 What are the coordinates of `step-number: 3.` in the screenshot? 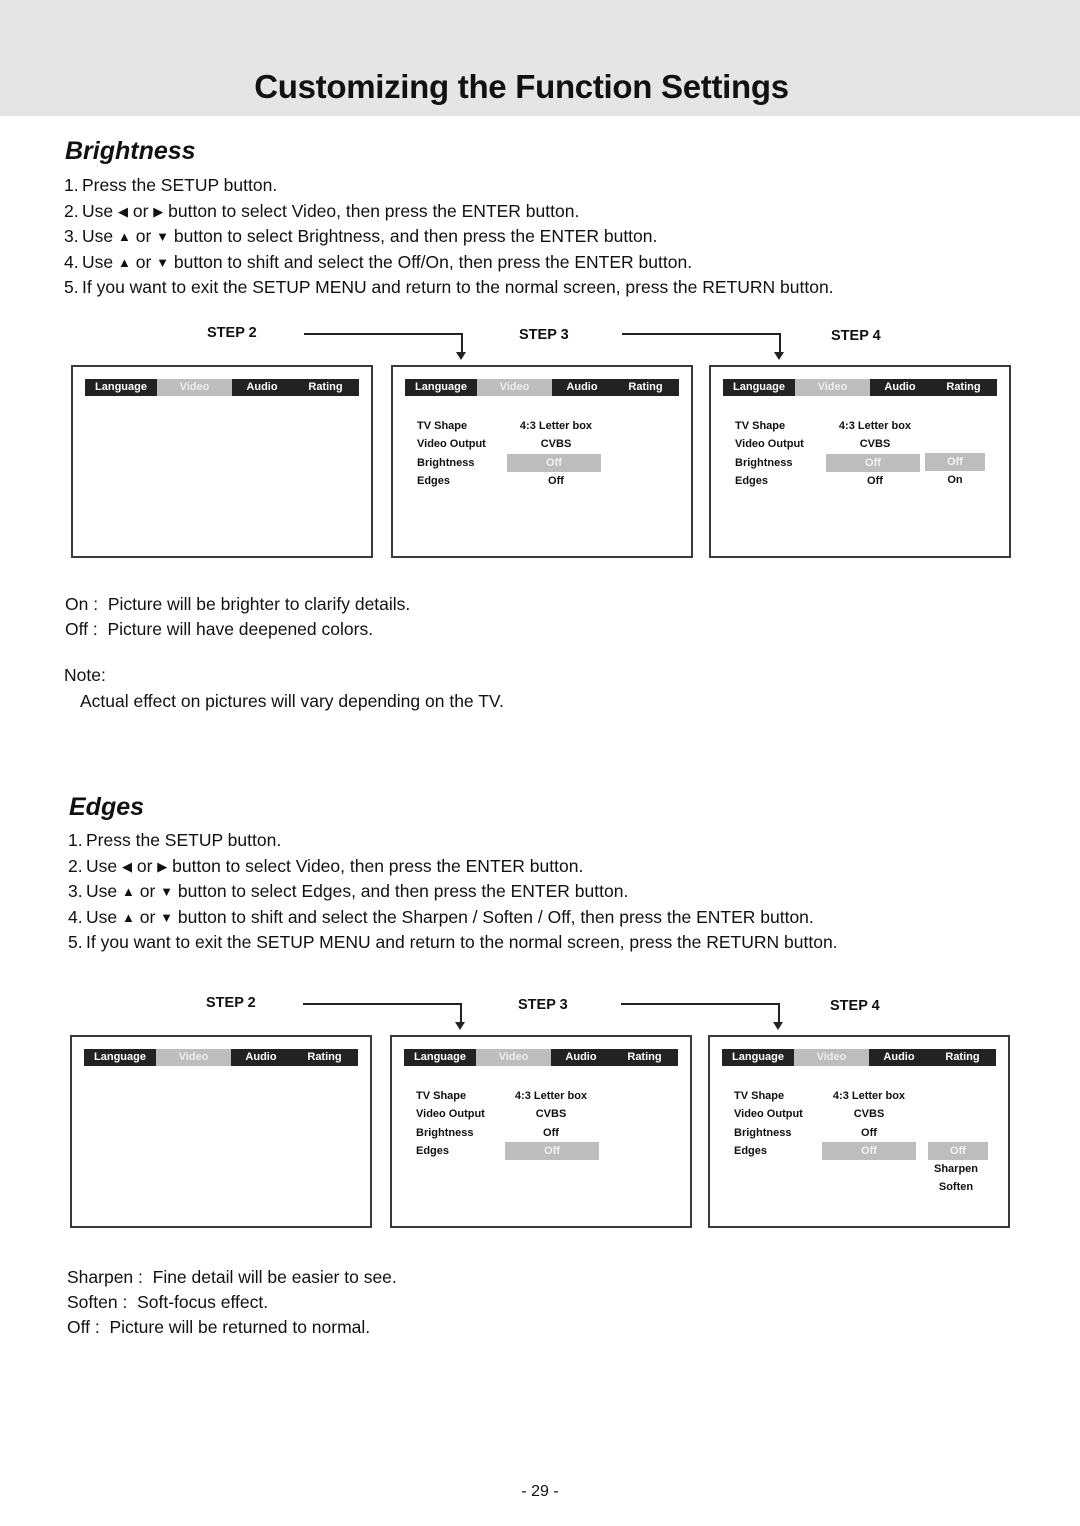 It's located at (75, 891).